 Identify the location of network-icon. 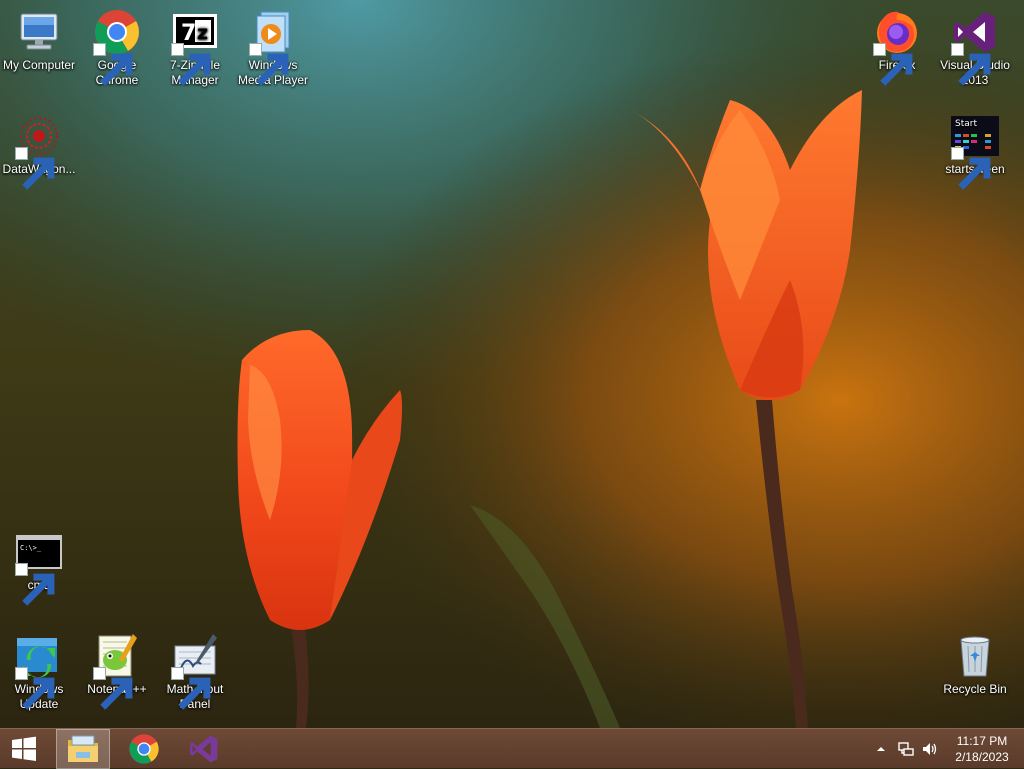
(906, 749).